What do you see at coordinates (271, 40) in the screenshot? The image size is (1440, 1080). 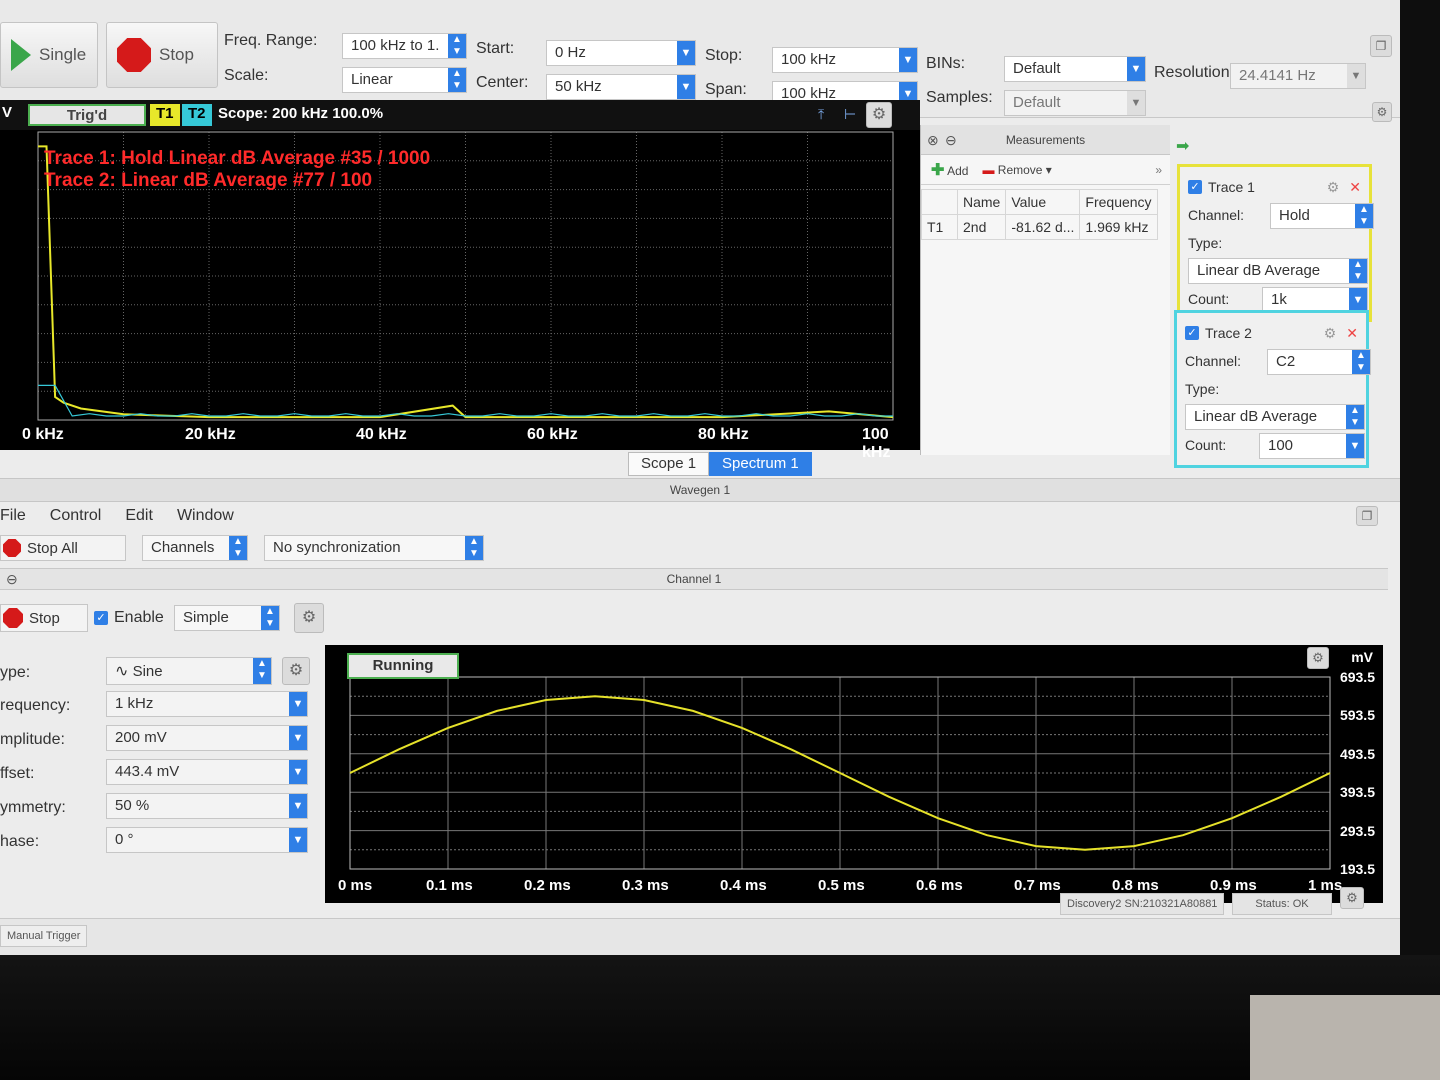 I see `freq-range-label: Freq. Range:` at bounding box center [271, 40].